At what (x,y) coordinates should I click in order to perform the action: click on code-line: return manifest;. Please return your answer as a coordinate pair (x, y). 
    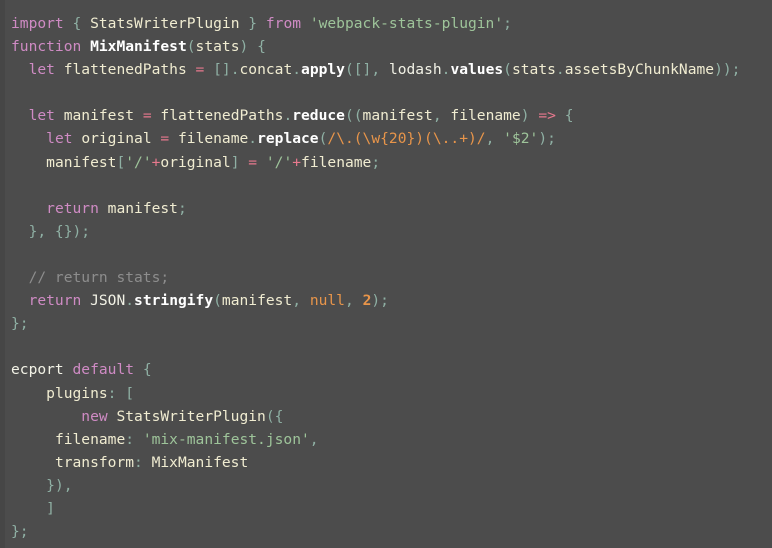
    Looking at the image, I should click on (391, 208).